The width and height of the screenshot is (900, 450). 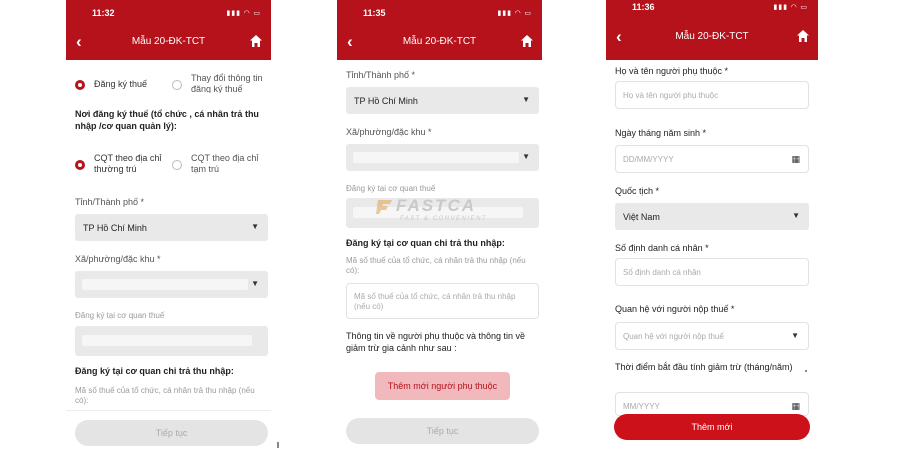 I want to click on tax-office-value-placeholder, so click(x=167, y=340).